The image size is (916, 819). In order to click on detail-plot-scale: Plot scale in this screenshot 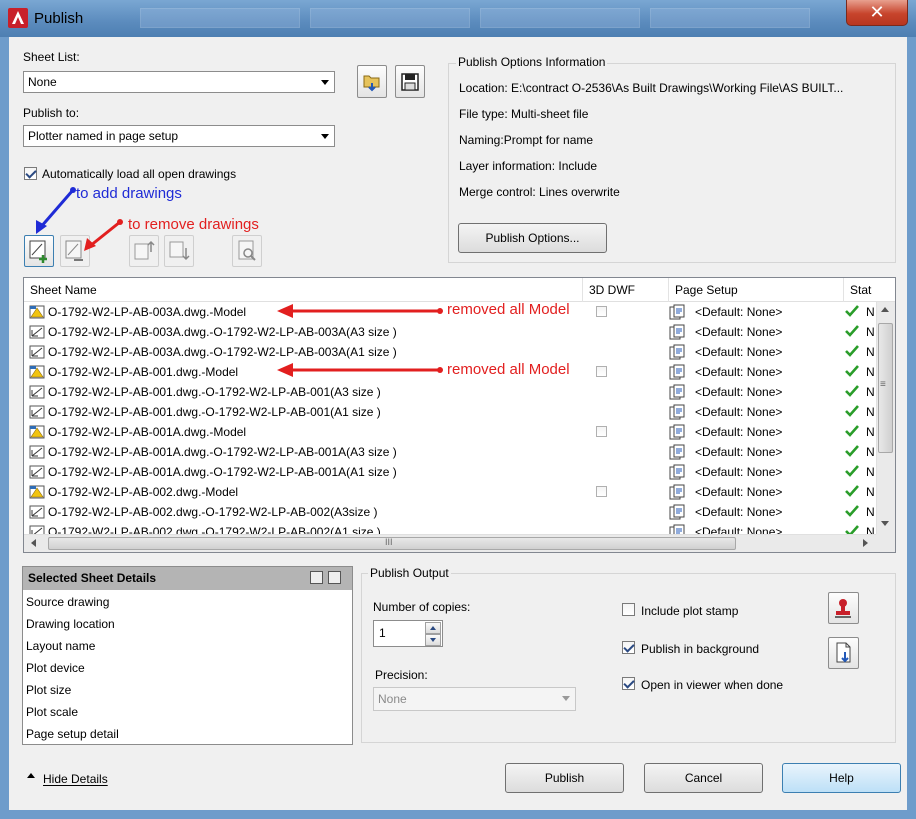, I will do `click(52, 712)`.